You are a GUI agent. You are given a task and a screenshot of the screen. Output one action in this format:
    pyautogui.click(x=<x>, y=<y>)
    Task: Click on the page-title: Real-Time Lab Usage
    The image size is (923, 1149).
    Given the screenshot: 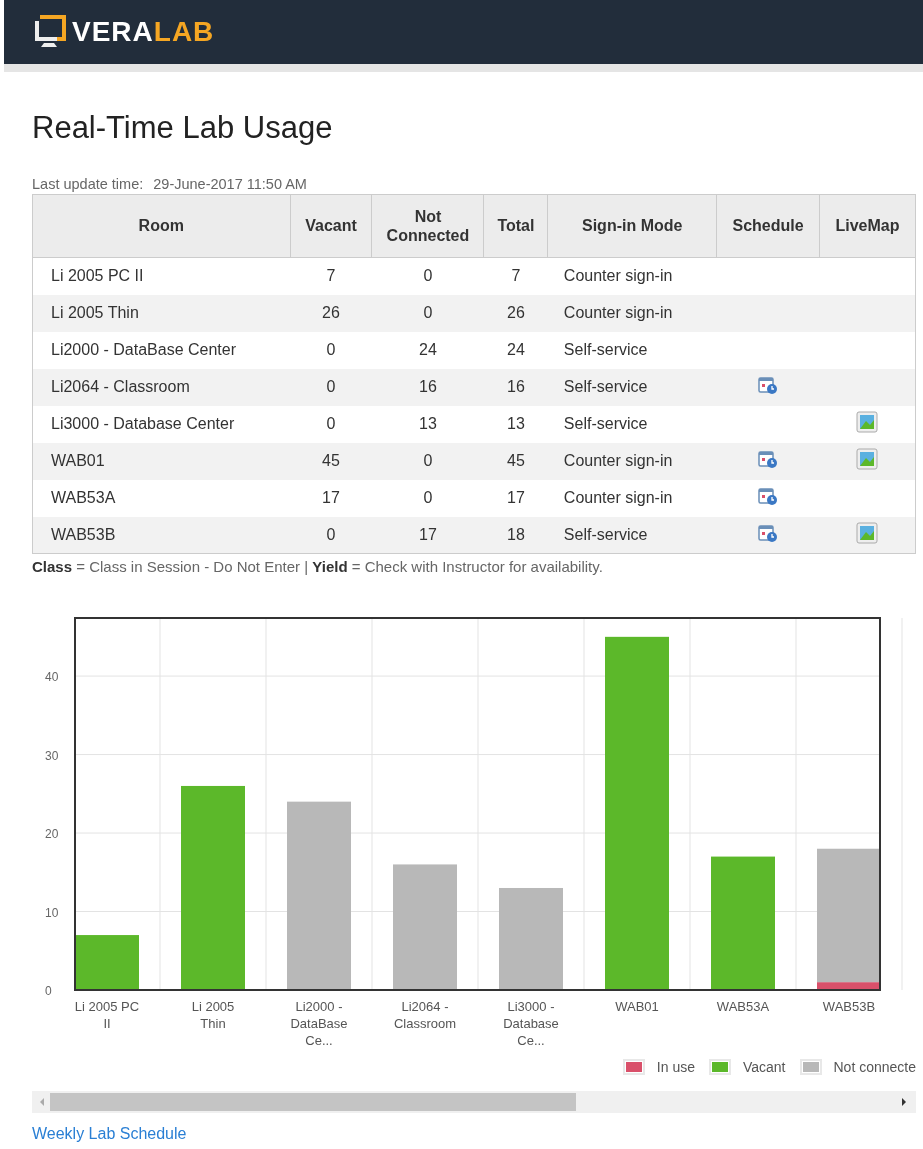 What is the action you would take?
    pyautogui.click(x=183, y=128)
    